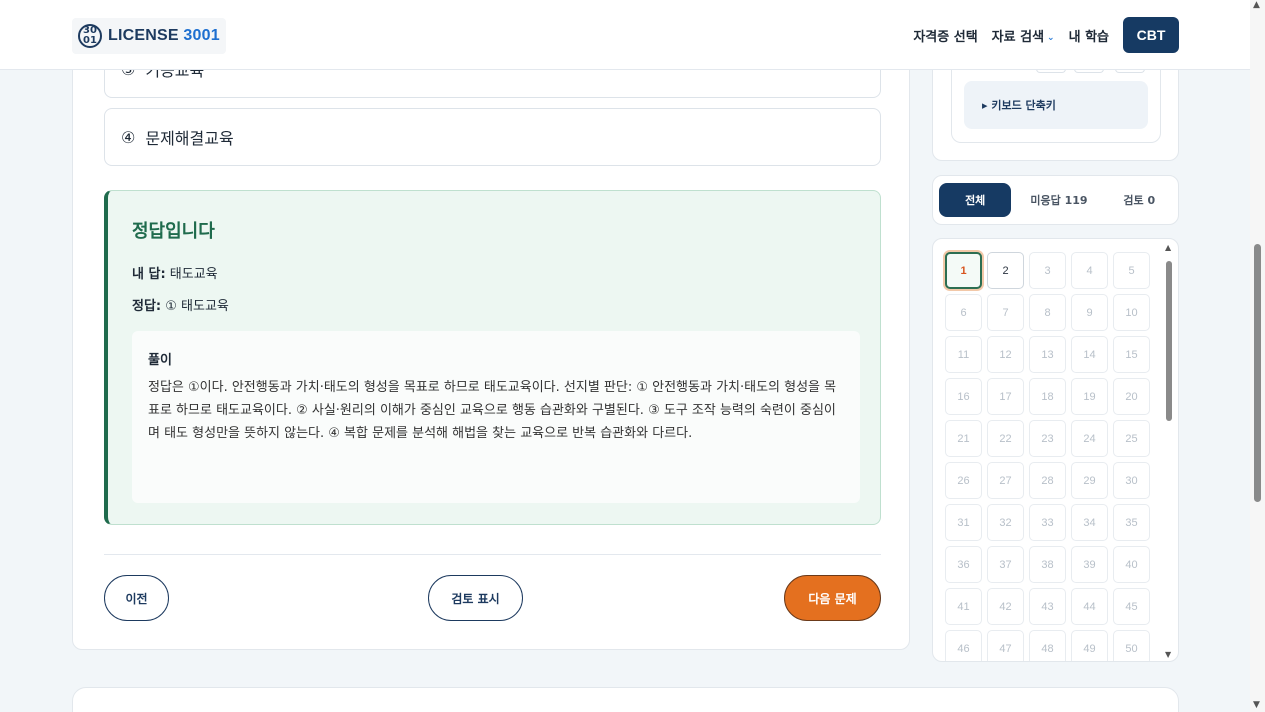 This screenshot has width=1265, height=712. Describe the element at coordinates (945, 35) in the screenshot. I see `nav-cert-select: 자격증 선택` at that location.